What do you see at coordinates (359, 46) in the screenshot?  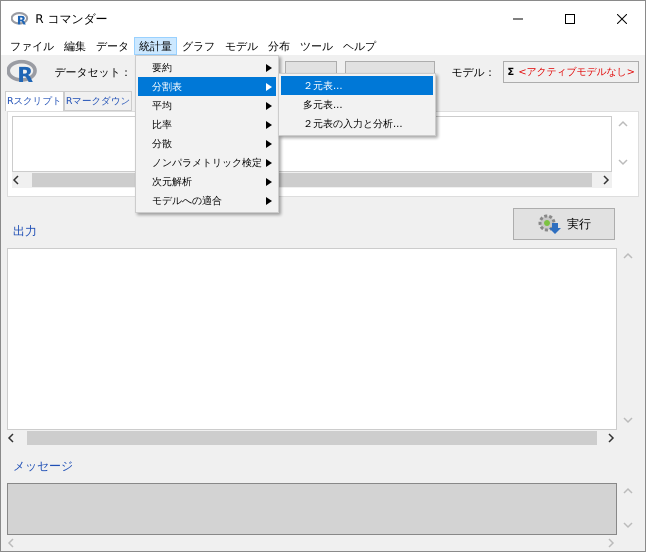 I see `menu-item: ヘルプ` at bounding box center [359, 46].